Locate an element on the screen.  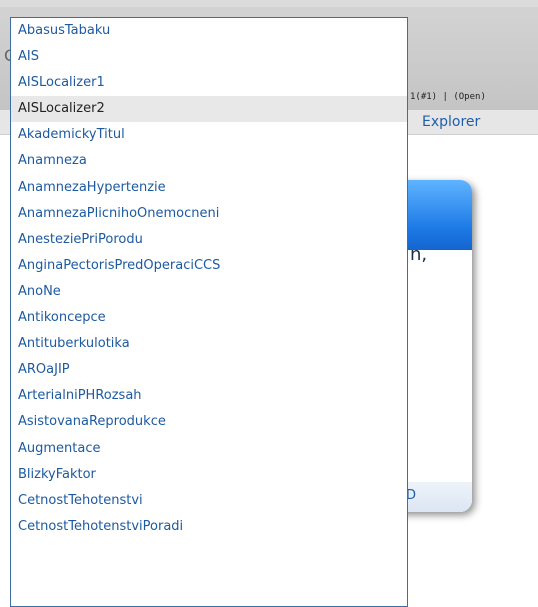
list-item: AbasusTabaku is located at coordinates (209, 31).